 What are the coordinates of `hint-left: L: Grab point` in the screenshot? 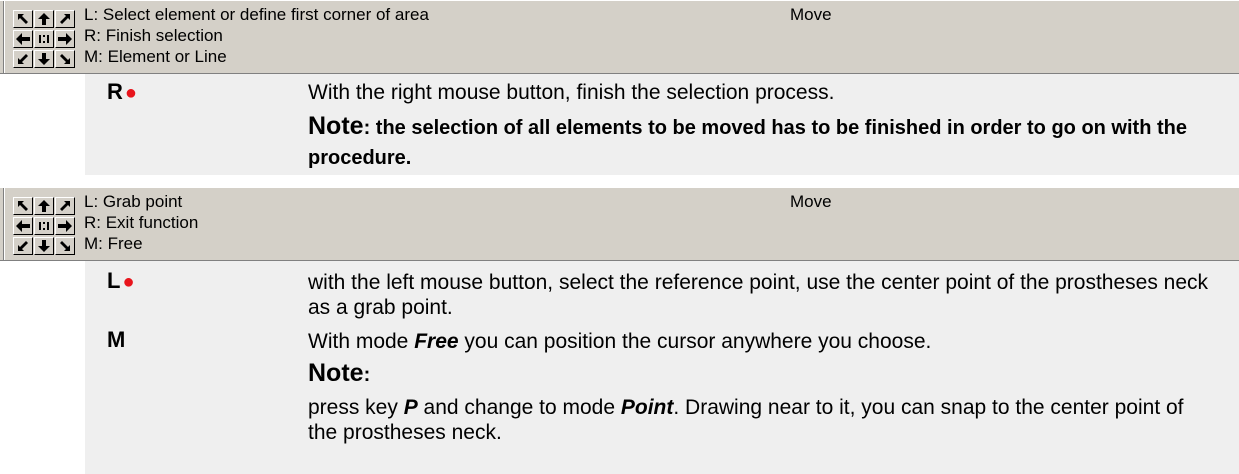 It's located at (133, 201).